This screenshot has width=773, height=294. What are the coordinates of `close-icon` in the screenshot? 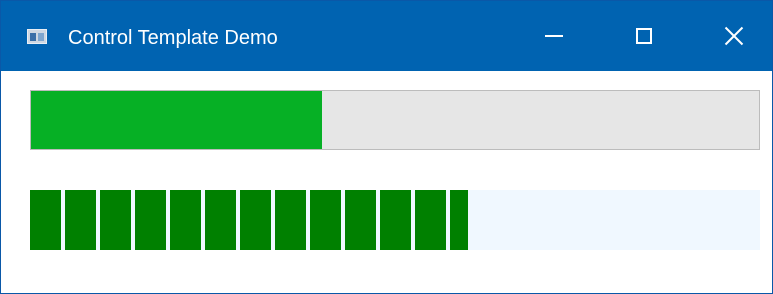 It's located at (734, 36).